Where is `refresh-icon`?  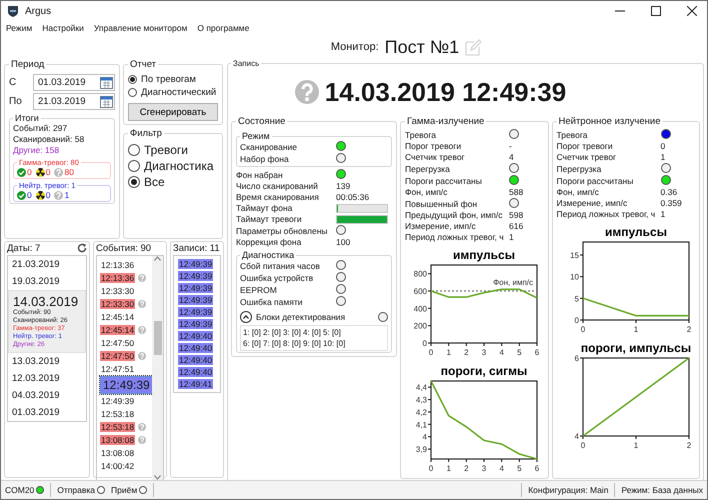 refresh-icon is located at coordinates (82, 248).